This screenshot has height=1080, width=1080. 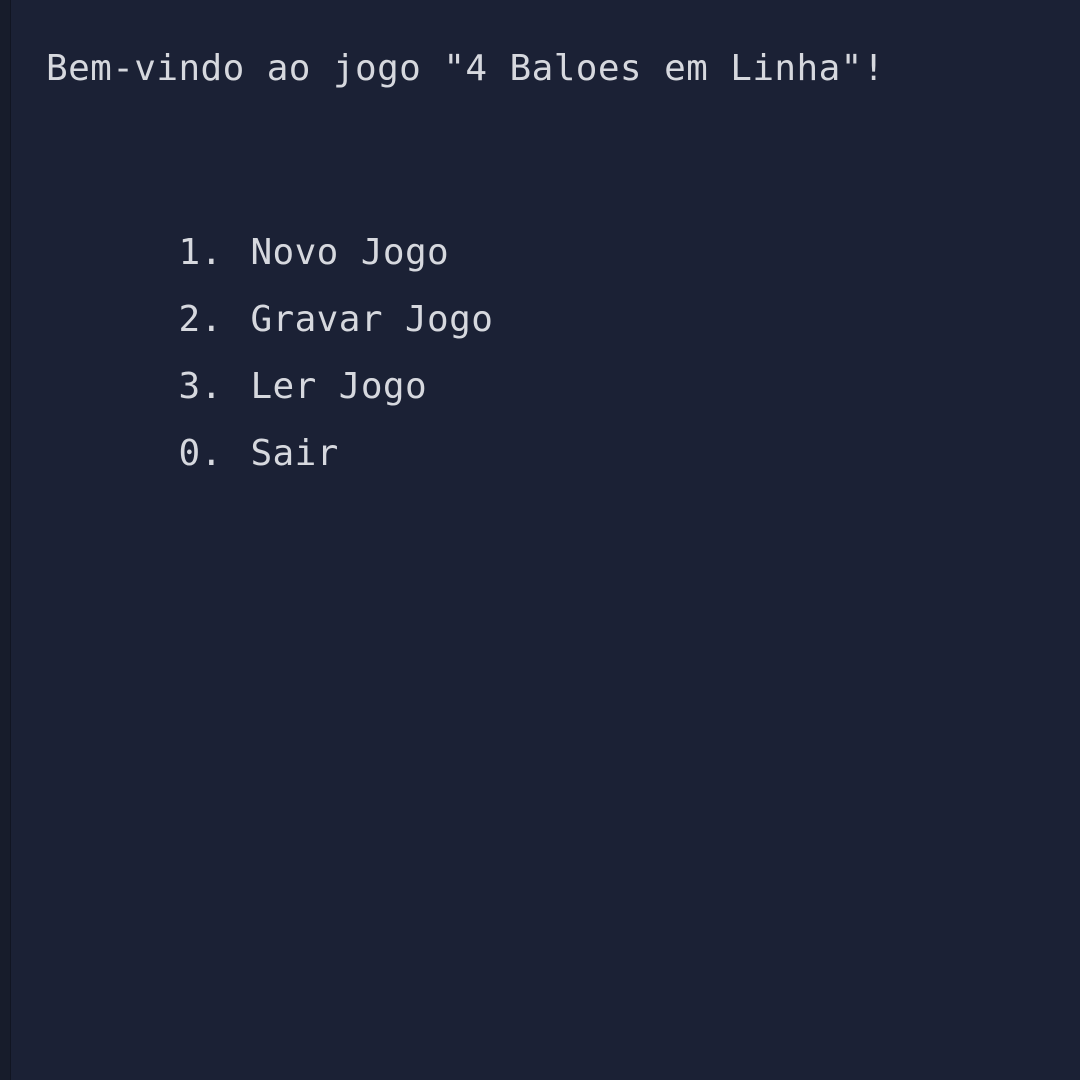 What do you see at coordinates (200, 319) in the screenshot?
I see `menu-item-number: 2.` at bounding box center [200, 319].